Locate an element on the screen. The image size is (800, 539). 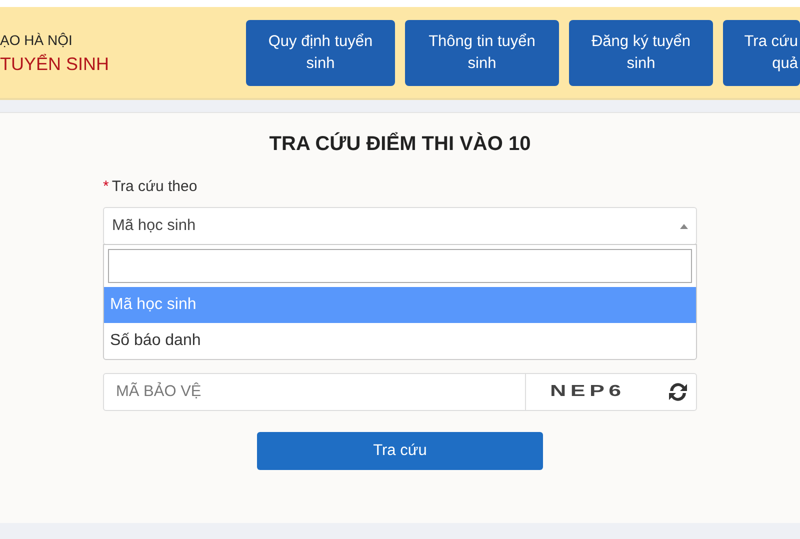
field-label: Tra cứu theo is located at coordinates (155, 186).